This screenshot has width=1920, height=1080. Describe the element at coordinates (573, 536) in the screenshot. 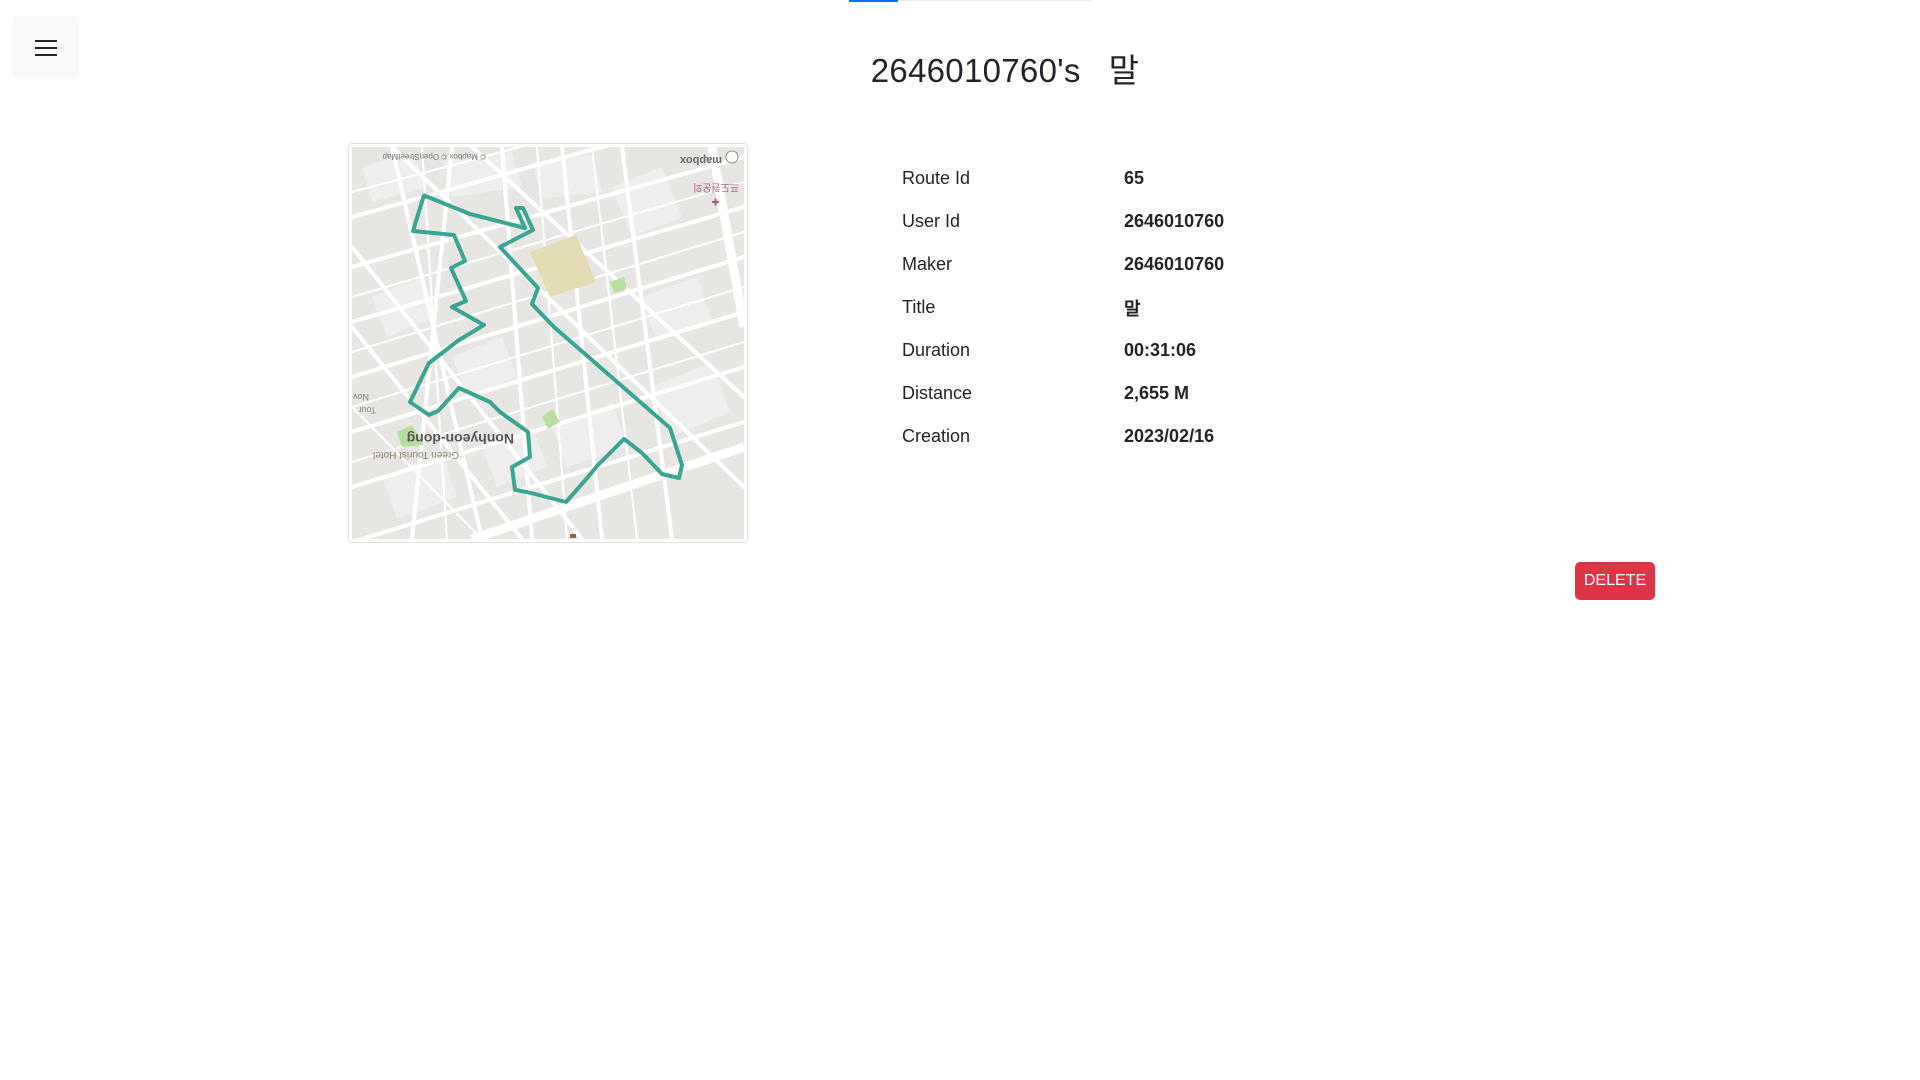

I see `hotel-marker-icon` at that location.